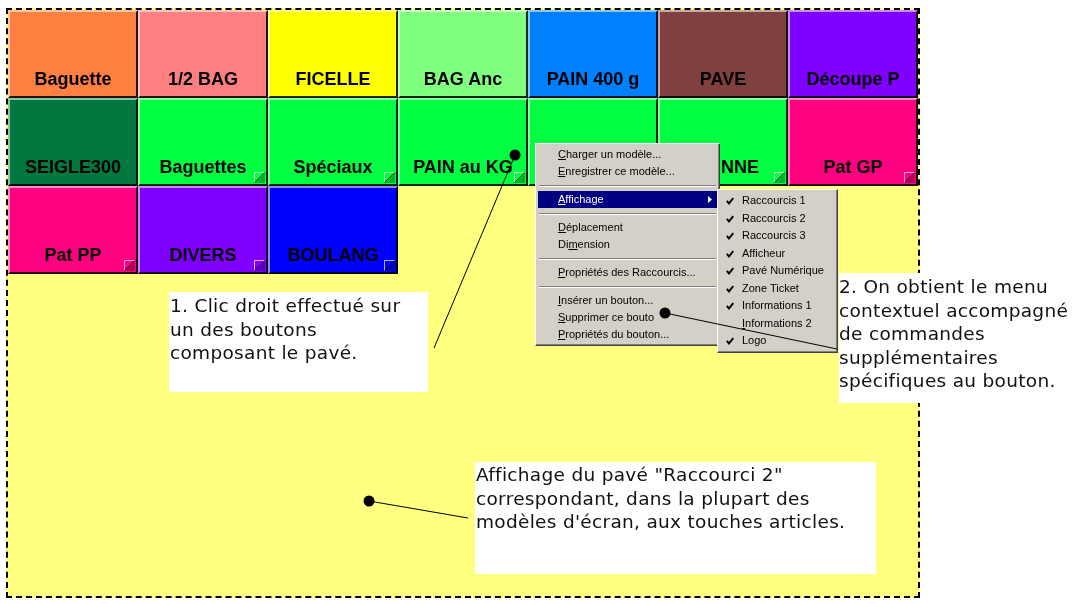  What do you see at coordinates (333, 54) in the screenshot?
I see `pad-button: FICELLE` at bounding box center [333, 54].